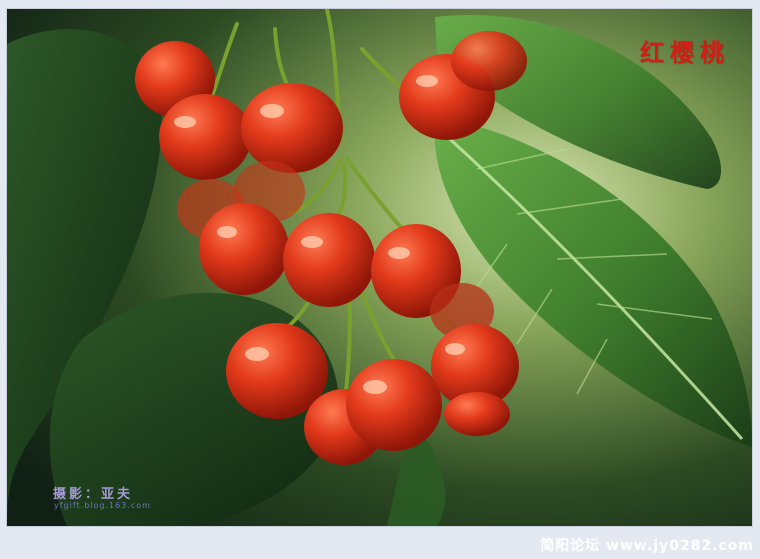  What do you see at coordinates (102, 505) in the screenshot?
I see `photographer-blog-url: yfgift.blog.163.com` at bounding box center [102, 505].